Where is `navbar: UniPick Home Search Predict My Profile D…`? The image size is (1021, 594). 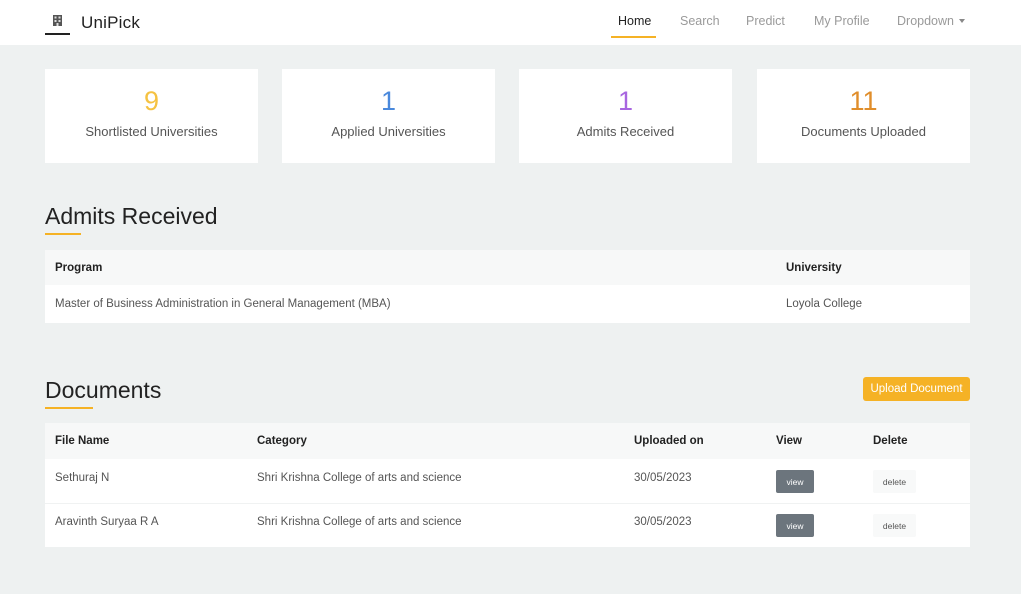
navbar: UniPick Home Search Predict My Profile D… is located at coordinates (510, 22).